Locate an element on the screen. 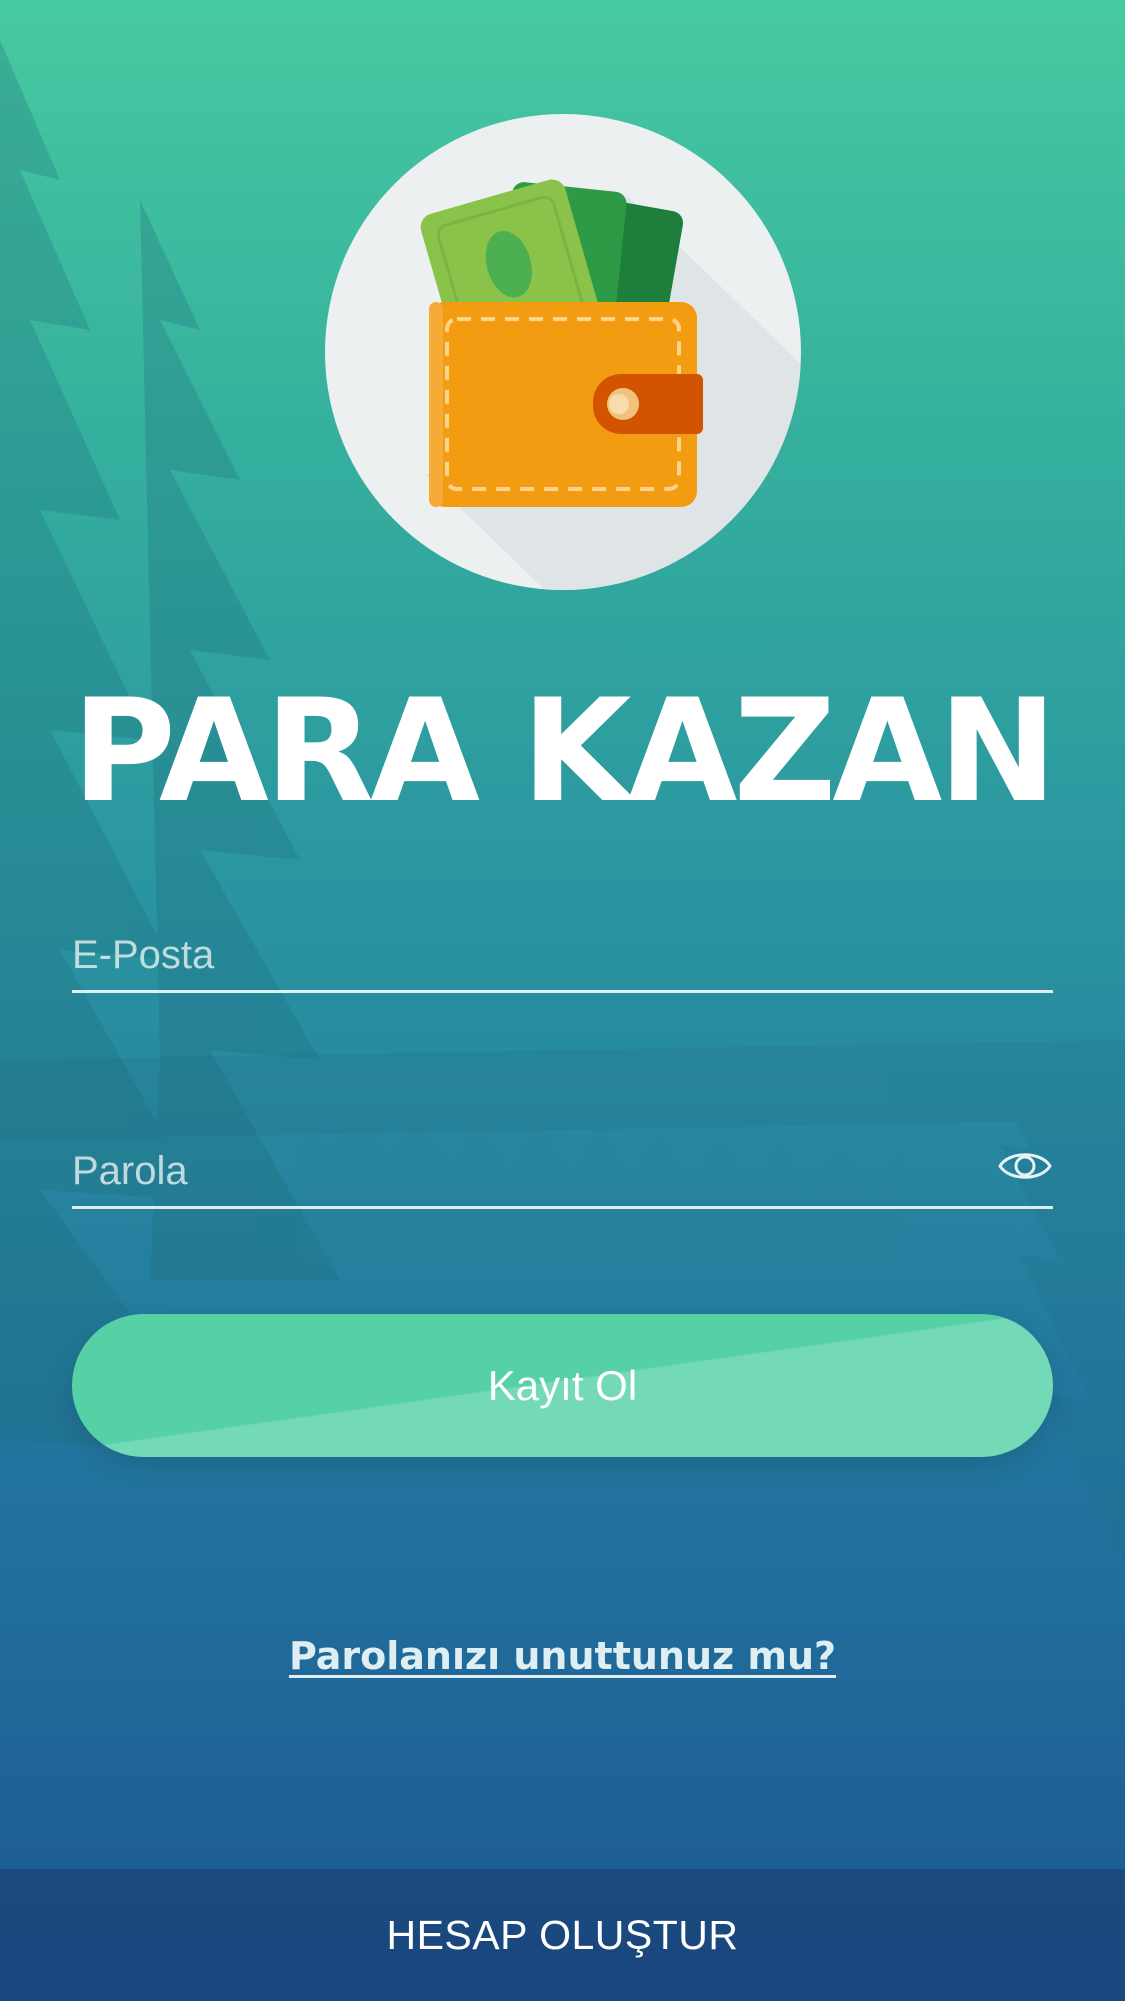  app-logo is located at coordinates (563, 352).